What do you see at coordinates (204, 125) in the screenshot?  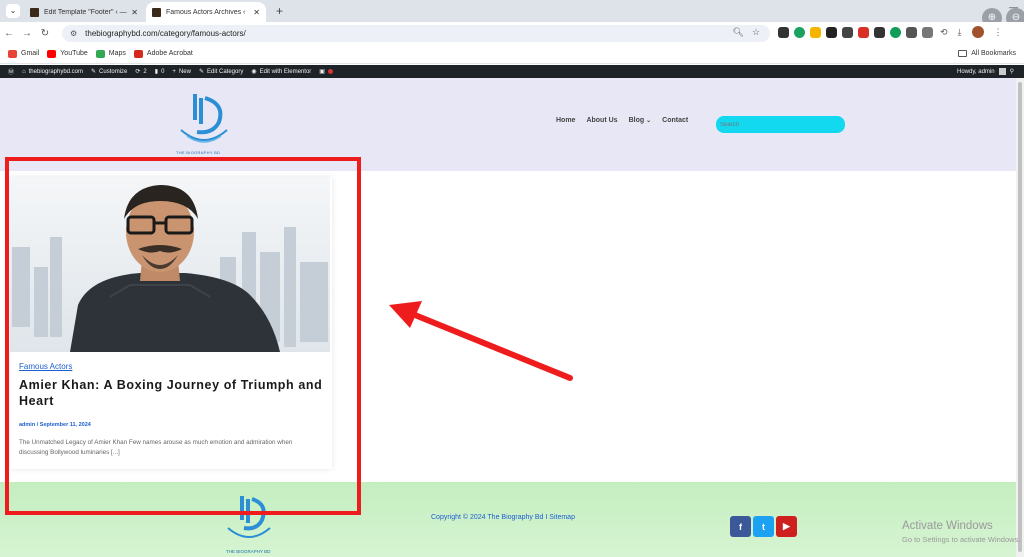 I see `site-logo` at bounding box center [204, 125].